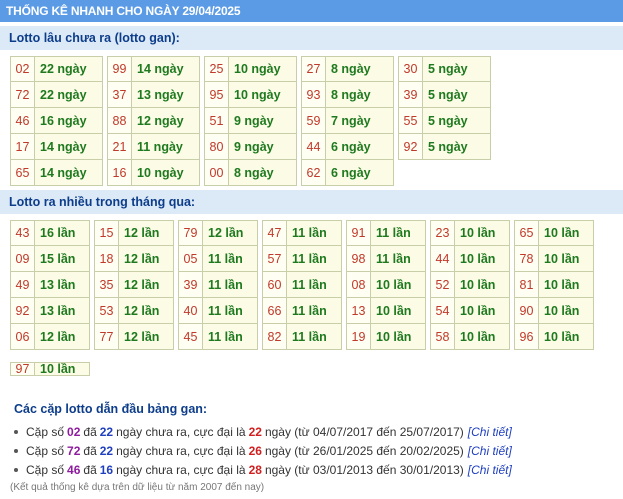  I want to click on lotto-count: 10 ngày, so click(165, 172).